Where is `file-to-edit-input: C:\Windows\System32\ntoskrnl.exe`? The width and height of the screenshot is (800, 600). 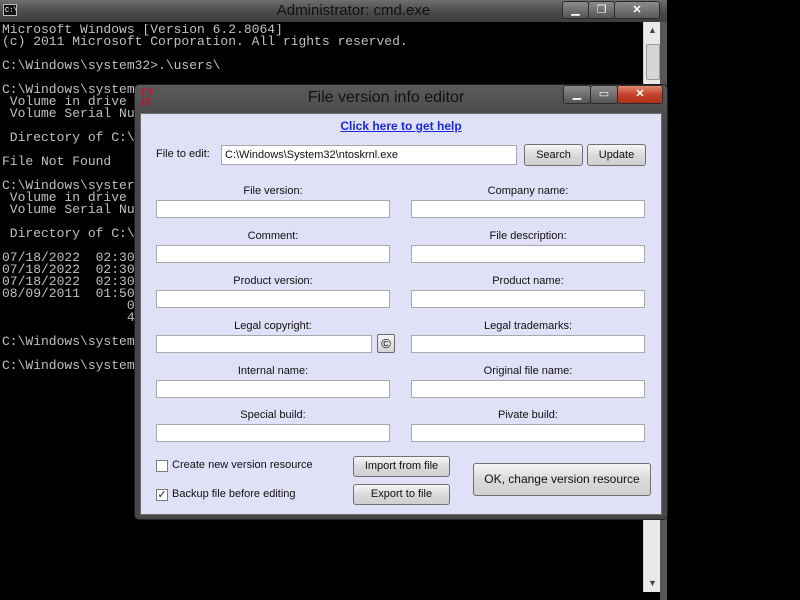
file-to-edit-input: C:\Windows\System32\ntoskrnl.exe is located at coordinates (369, 155).